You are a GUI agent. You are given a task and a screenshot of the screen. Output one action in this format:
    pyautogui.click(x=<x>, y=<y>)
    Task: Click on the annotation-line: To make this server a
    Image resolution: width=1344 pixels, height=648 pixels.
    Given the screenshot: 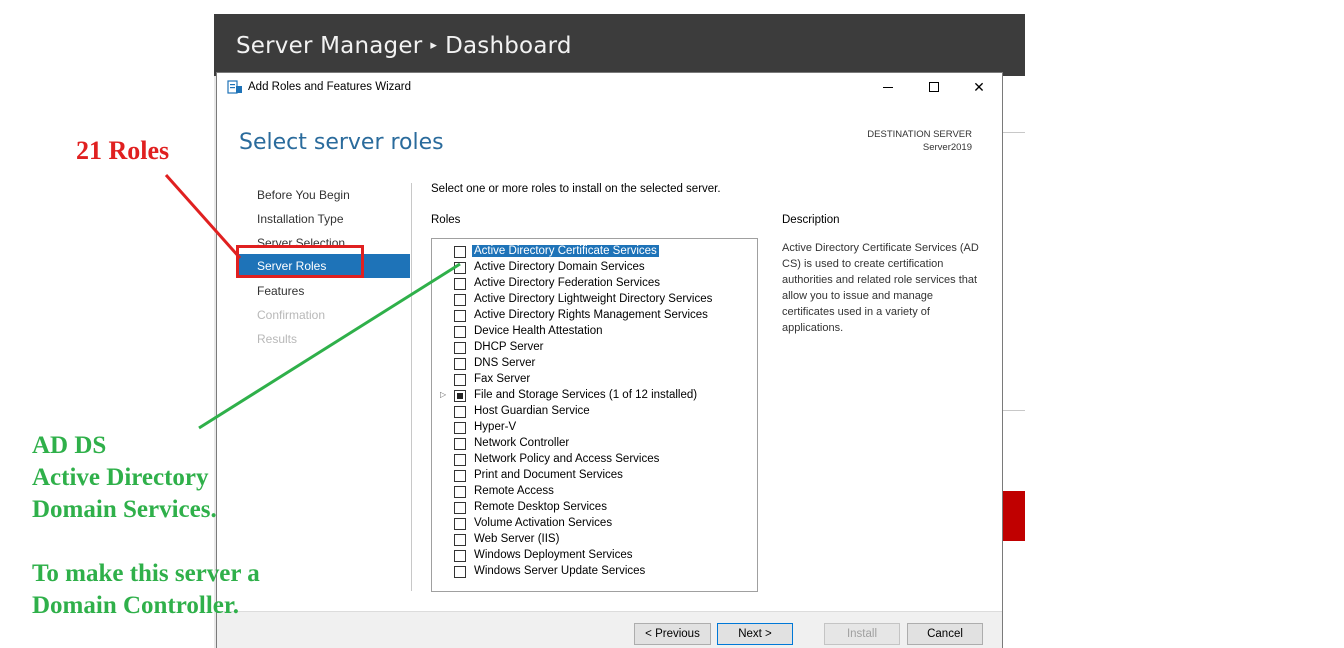 What is the action you would take?
    pyautogui.click(x=146, y=573)
    